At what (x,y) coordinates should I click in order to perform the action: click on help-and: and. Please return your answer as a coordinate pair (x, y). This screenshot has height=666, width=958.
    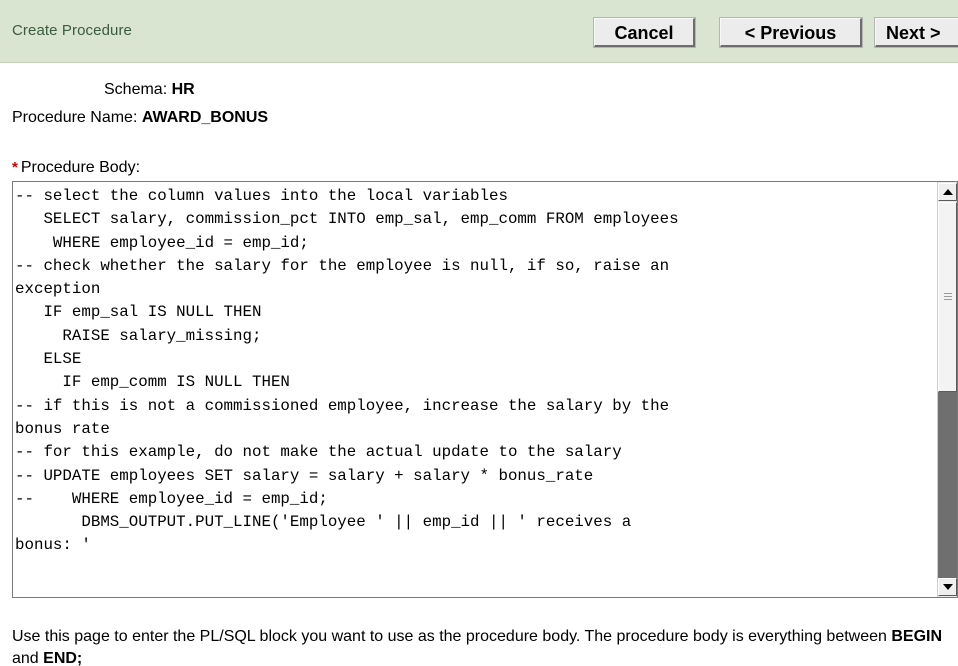
    Looking at the image, I should click on (28, 658).